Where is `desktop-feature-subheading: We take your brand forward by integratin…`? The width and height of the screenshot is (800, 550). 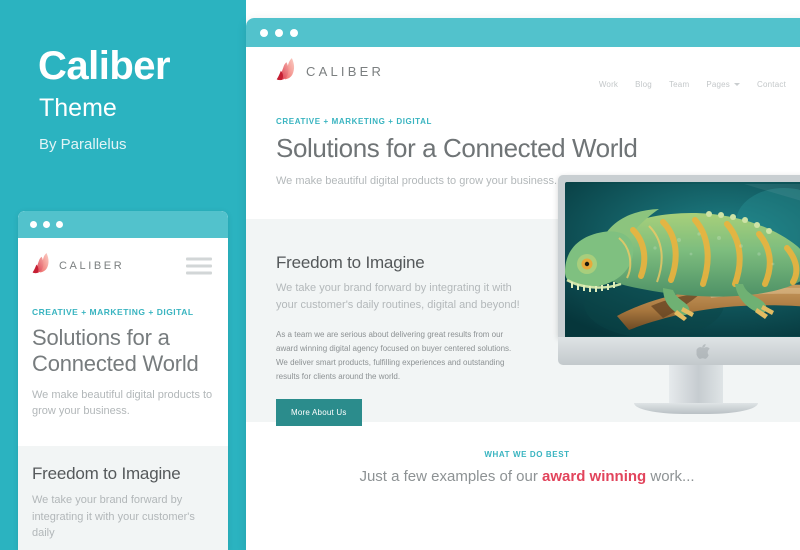
desktop-feature-subheading: We take your brand forward by integratin… is located at coordinates (398, 296).